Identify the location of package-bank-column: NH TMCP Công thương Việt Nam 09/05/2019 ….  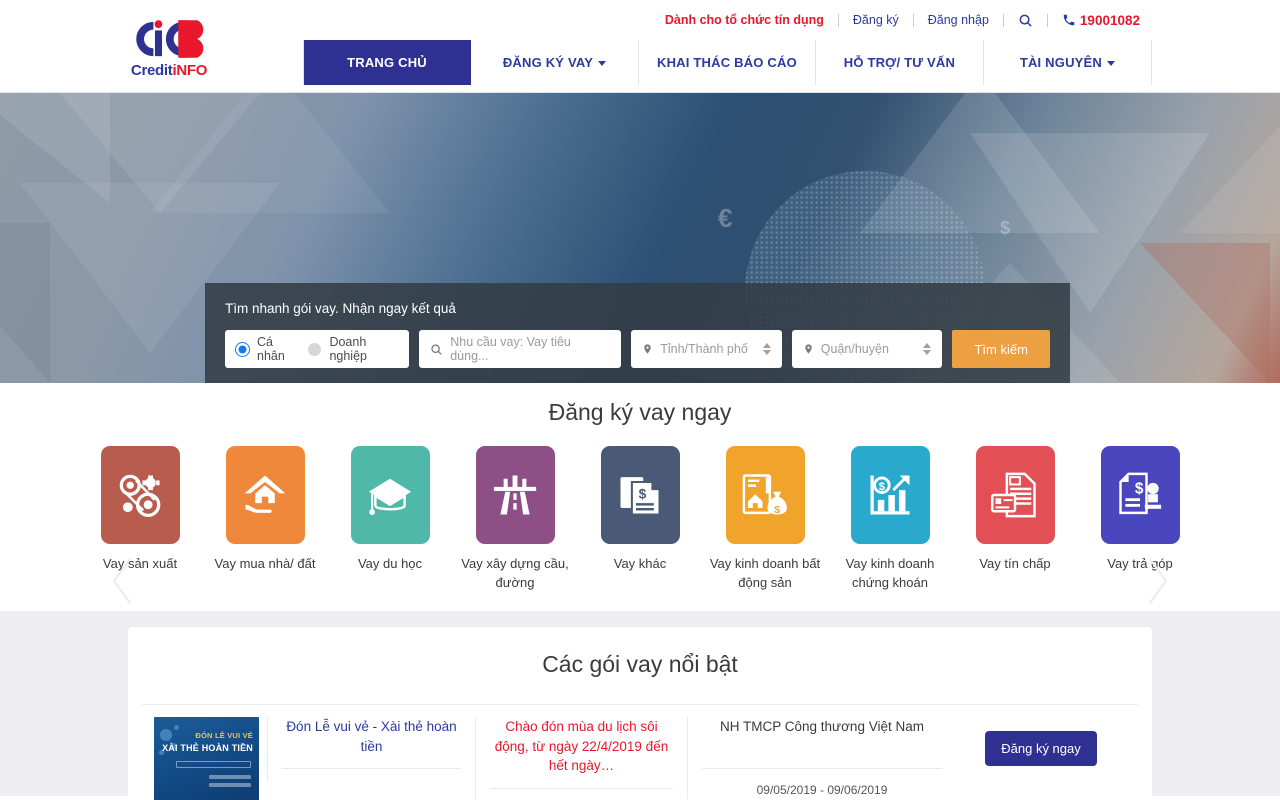
(821, 758).